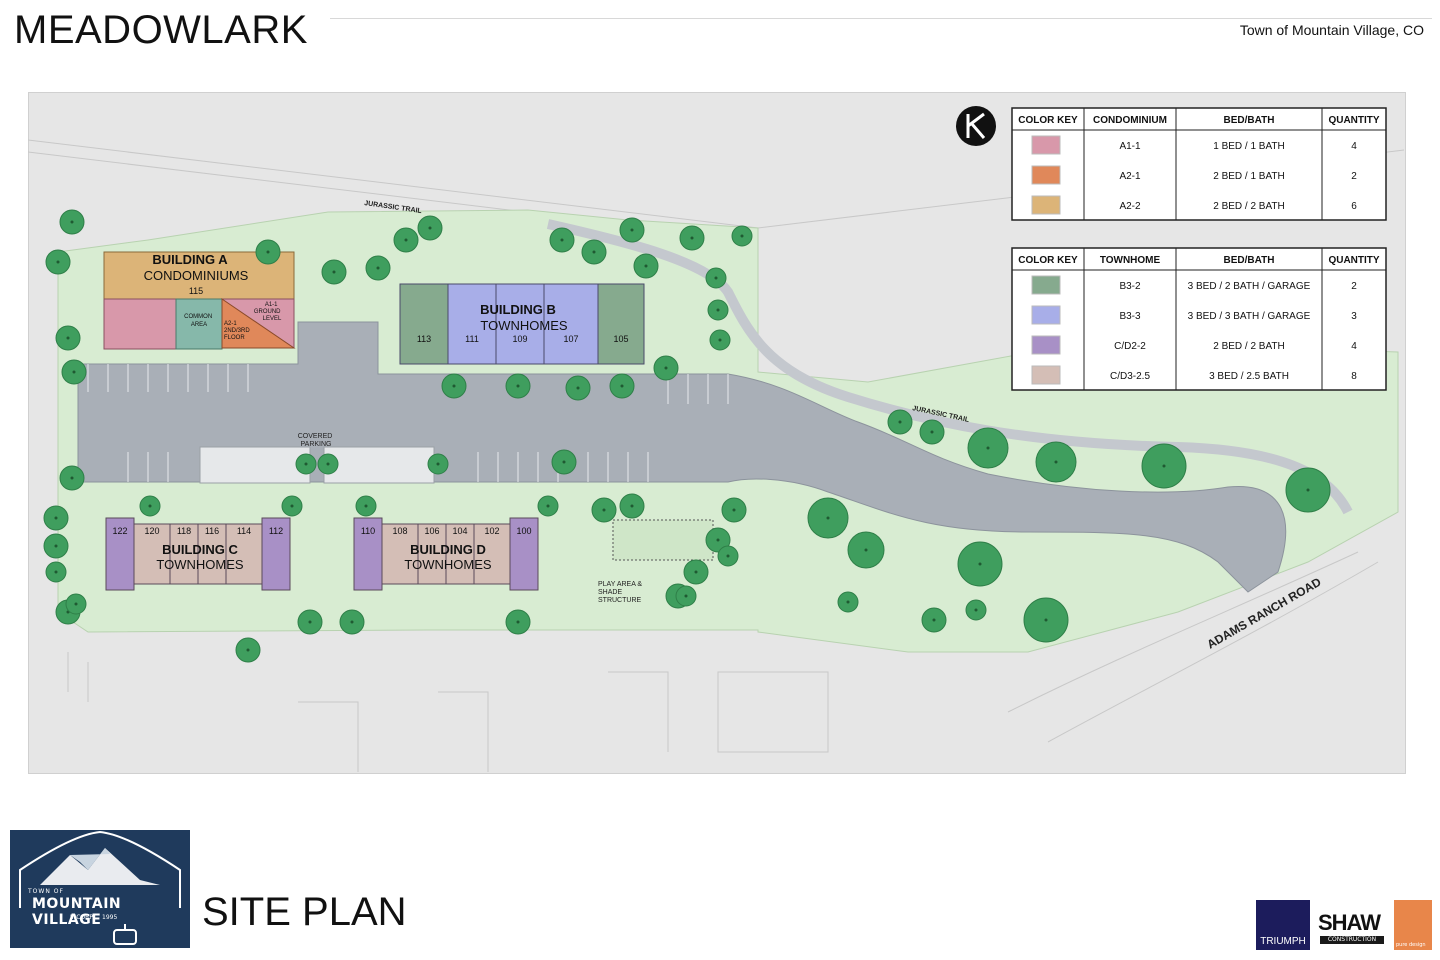 This screenshot has height=960, width=1440. What do you see at coordinates (196, 275) in the screenshot?
I see `building-a-type: CONDOMINIUMS` at bounding box center [196, 275].